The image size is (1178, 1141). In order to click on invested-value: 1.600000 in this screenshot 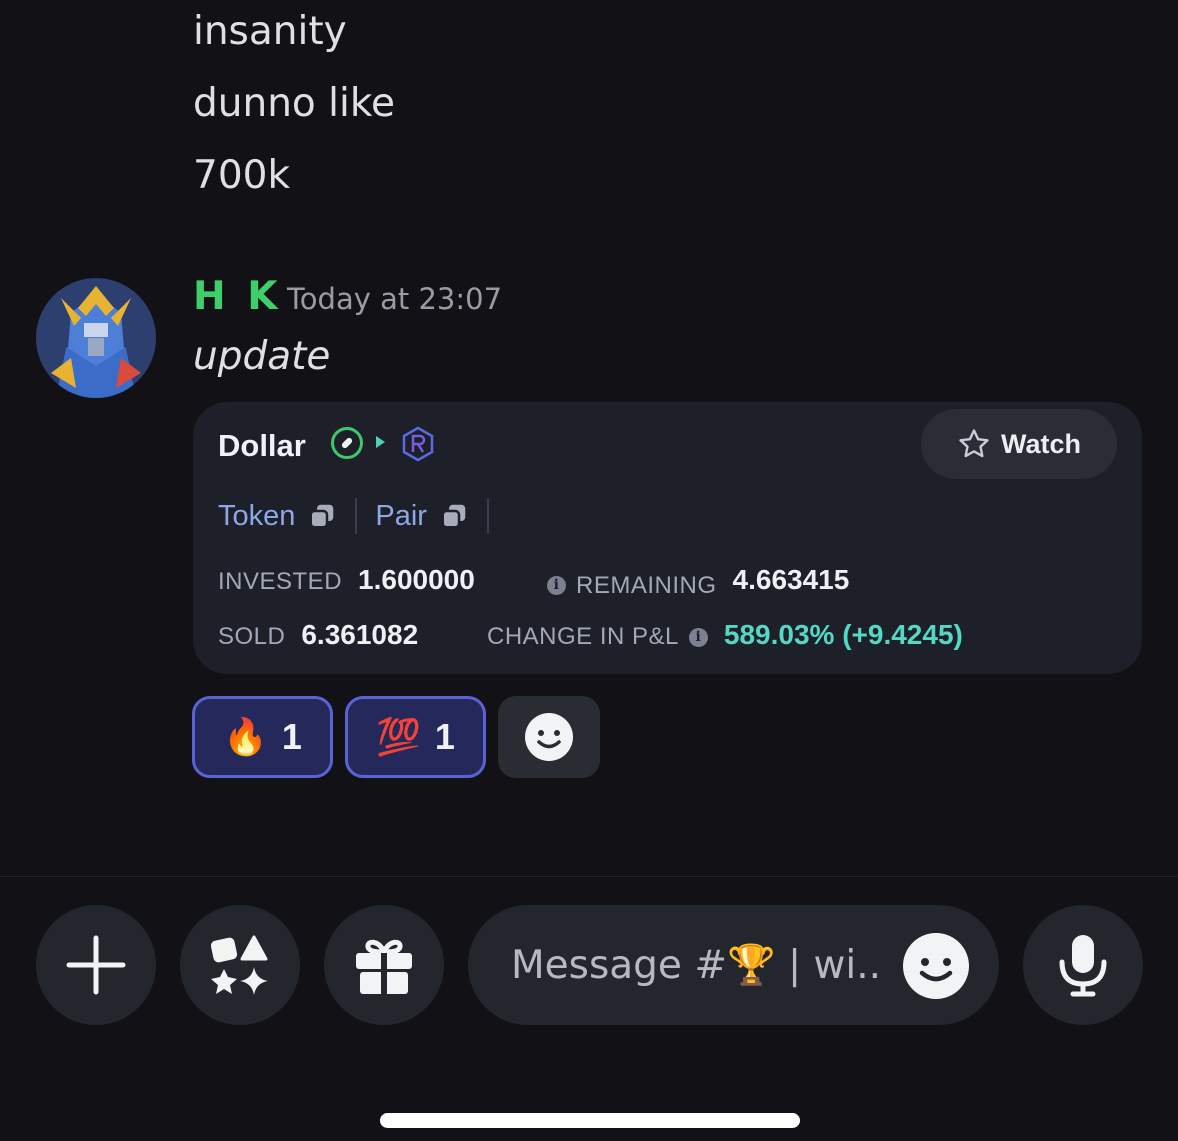, I will do `click(416, 579)`.